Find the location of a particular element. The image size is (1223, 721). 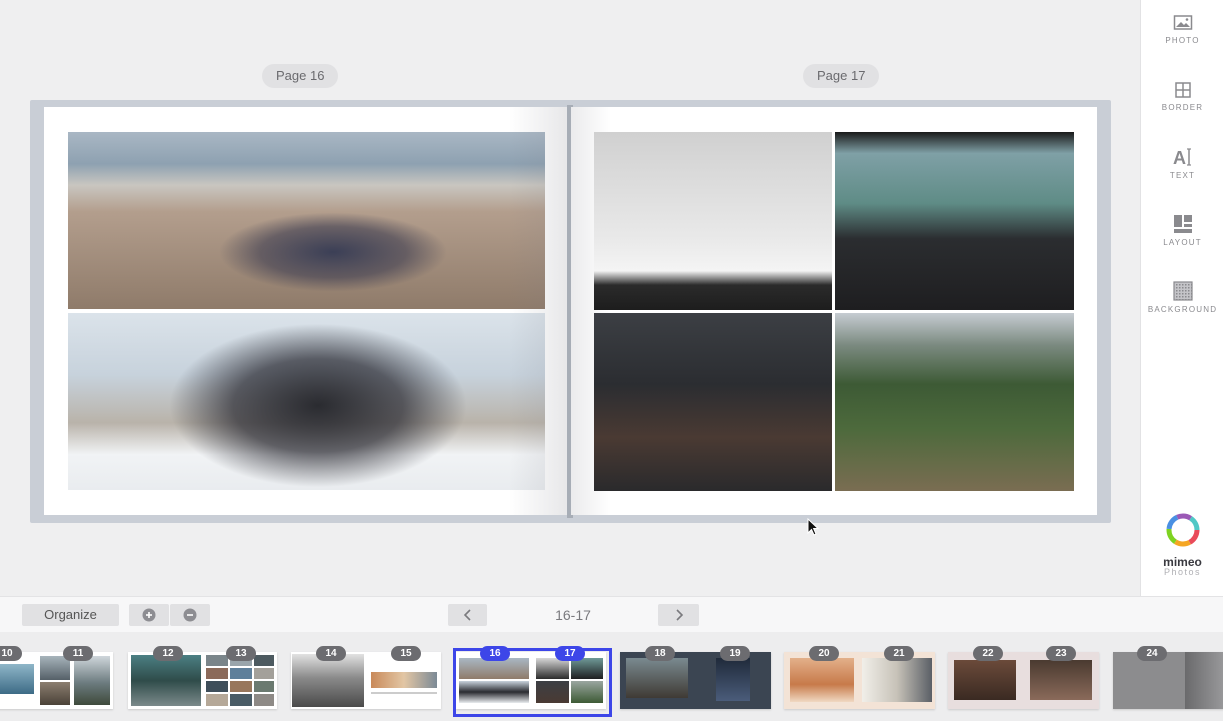

border-tool-label: BORDER is located at coordinates (1182, 107).